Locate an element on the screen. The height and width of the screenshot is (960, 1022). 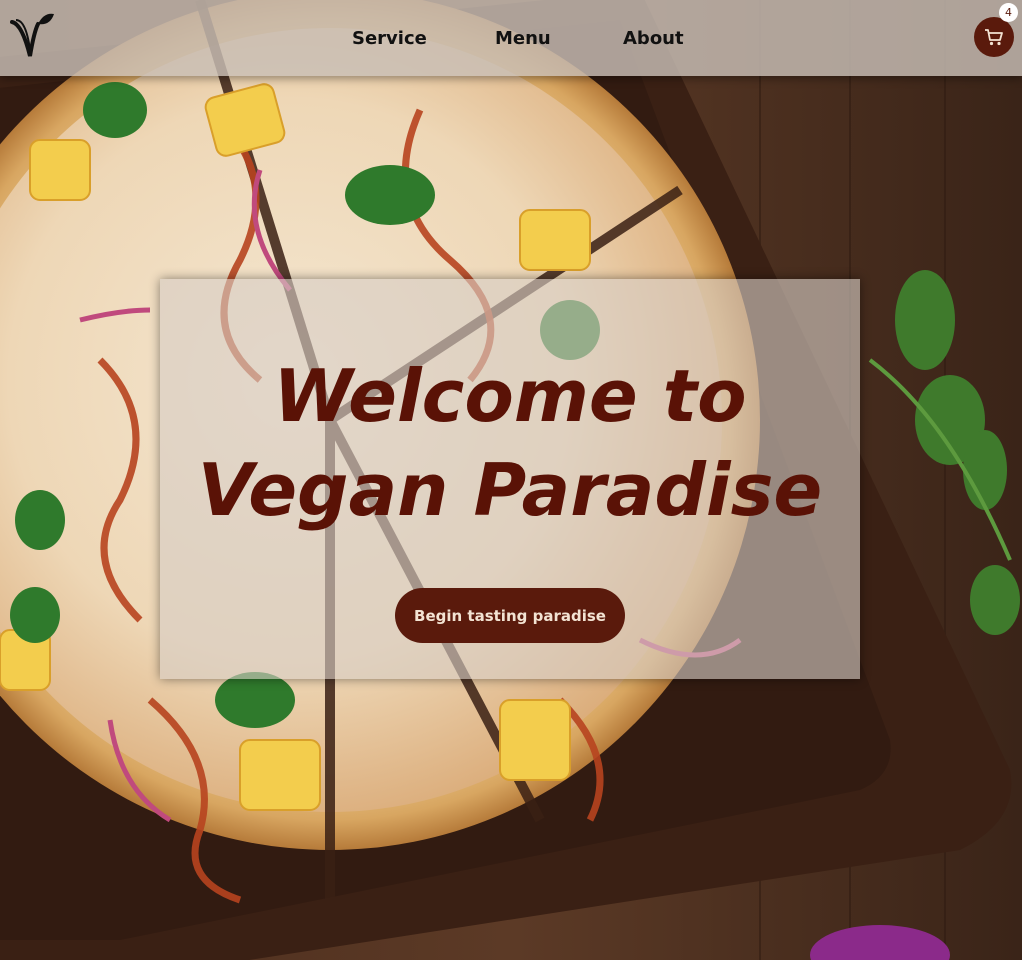
hero-title-line-1: Welcome to is located at coordinates (510, 396).